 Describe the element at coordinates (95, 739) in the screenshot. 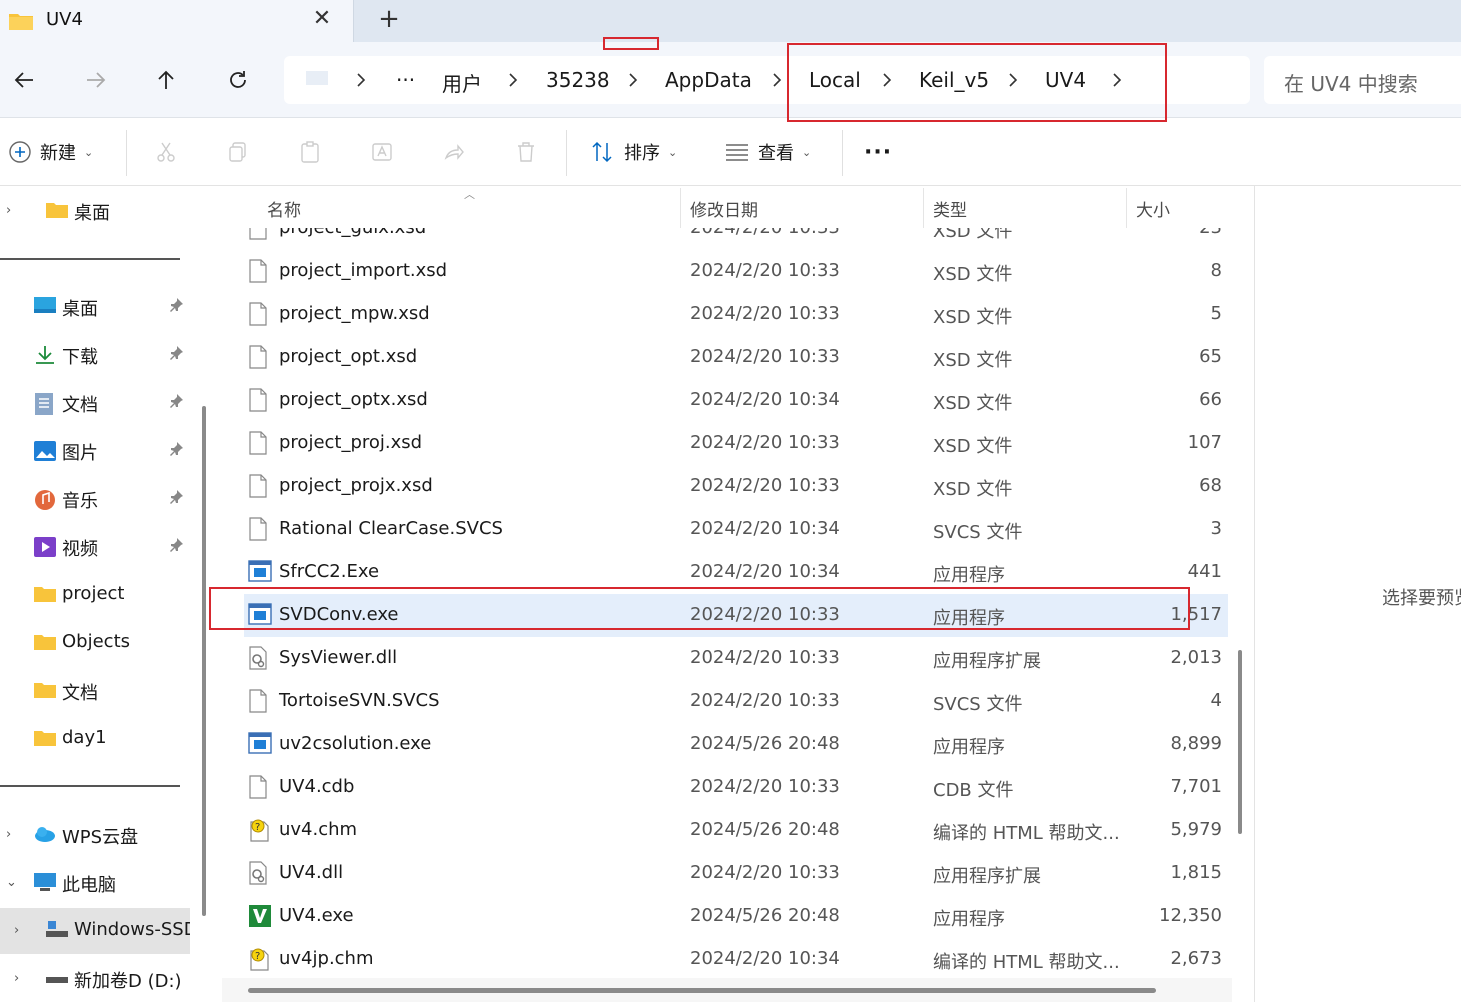

I see `sidebar-item-day1: day1` at that location.